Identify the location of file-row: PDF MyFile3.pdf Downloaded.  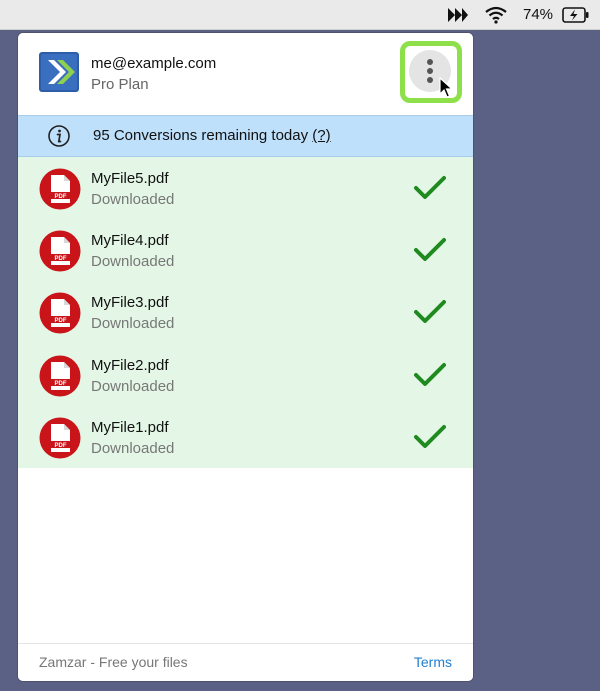
(245, 312).